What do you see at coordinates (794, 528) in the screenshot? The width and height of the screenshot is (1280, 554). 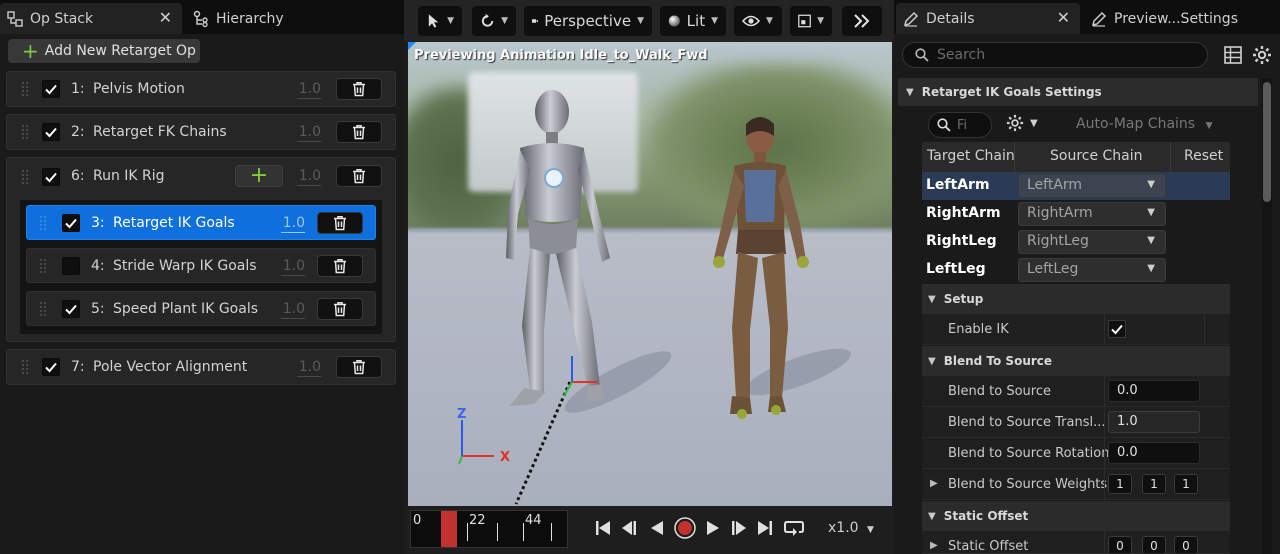 I see `loop-button` at bounding box center [794, 528].